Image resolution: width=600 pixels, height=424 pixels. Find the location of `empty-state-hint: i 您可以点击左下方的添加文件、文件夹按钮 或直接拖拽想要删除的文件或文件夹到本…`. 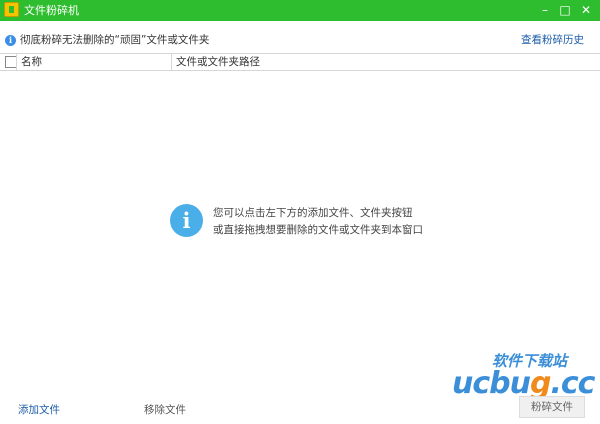

empty-state-hint: i 您可以点击左下方的添加文件、文件夹按钮 或直接拖拽想要删除的文件或文件夹到本… is located at coordinates (300, 222).